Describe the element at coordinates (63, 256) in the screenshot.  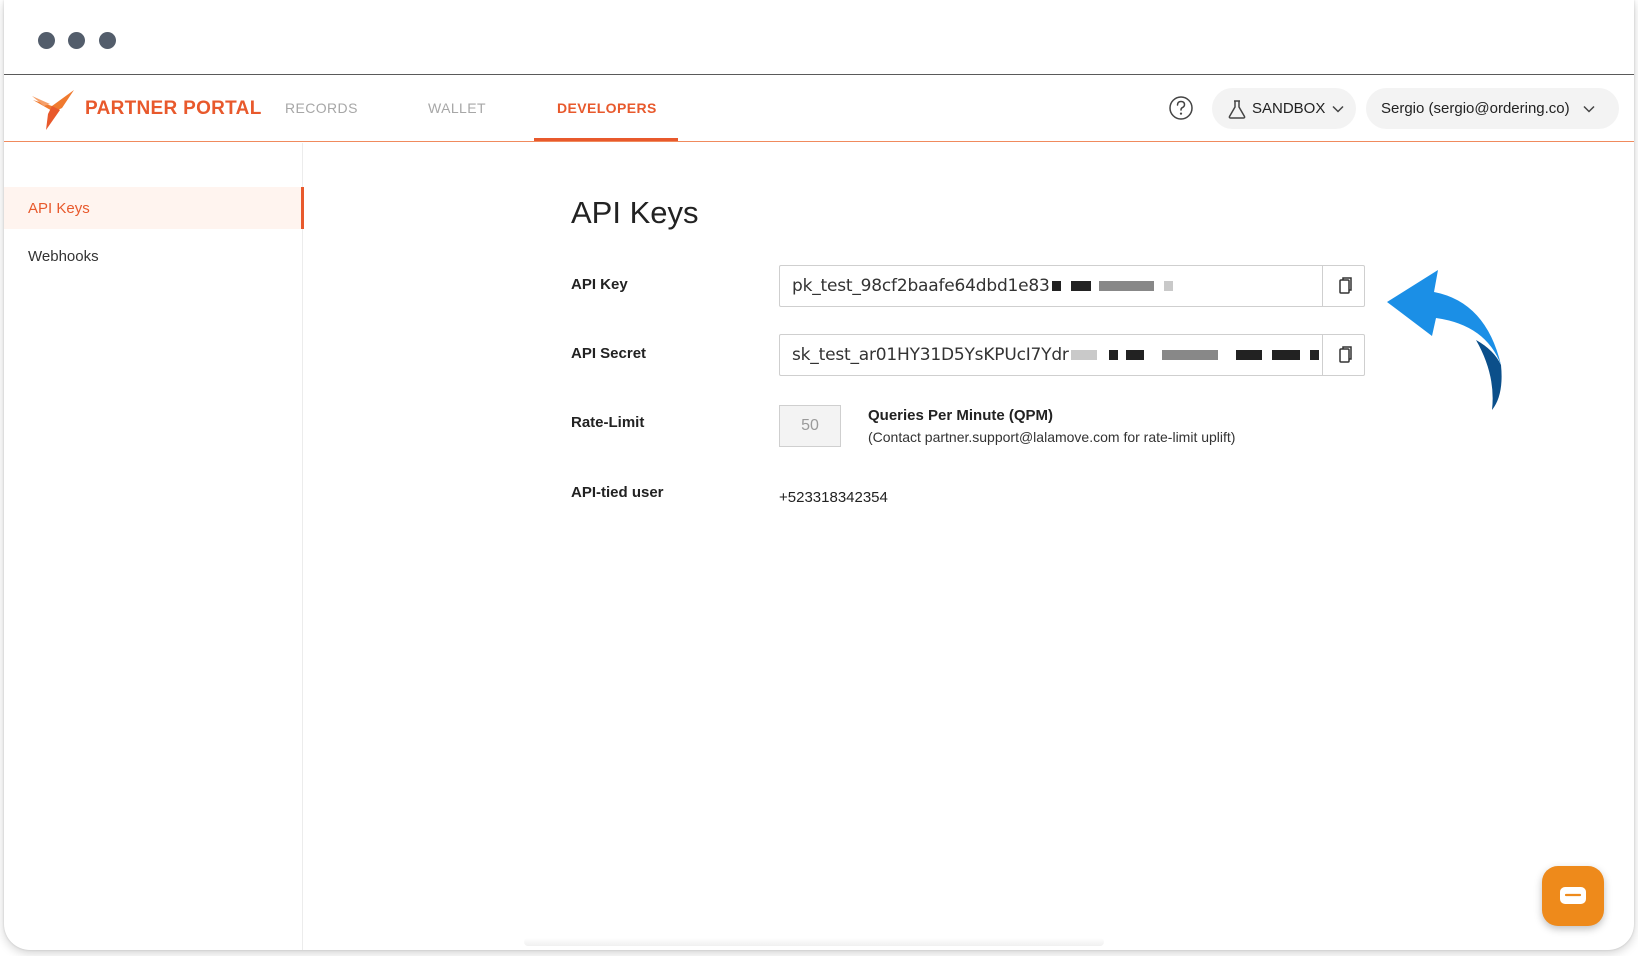
I see `sidebar-item-label: Webhooks` at that location.